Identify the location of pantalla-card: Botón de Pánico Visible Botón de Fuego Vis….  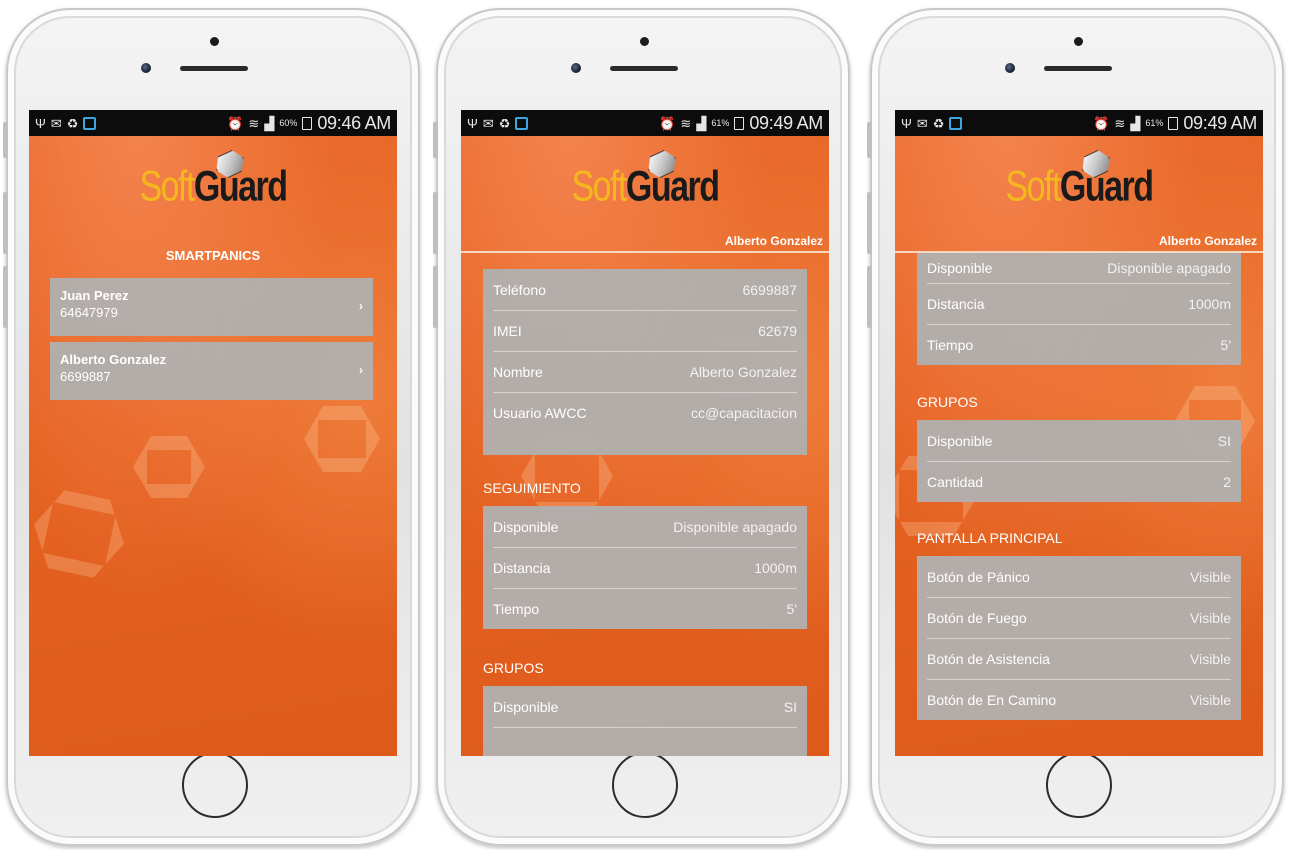
(1079, 638).